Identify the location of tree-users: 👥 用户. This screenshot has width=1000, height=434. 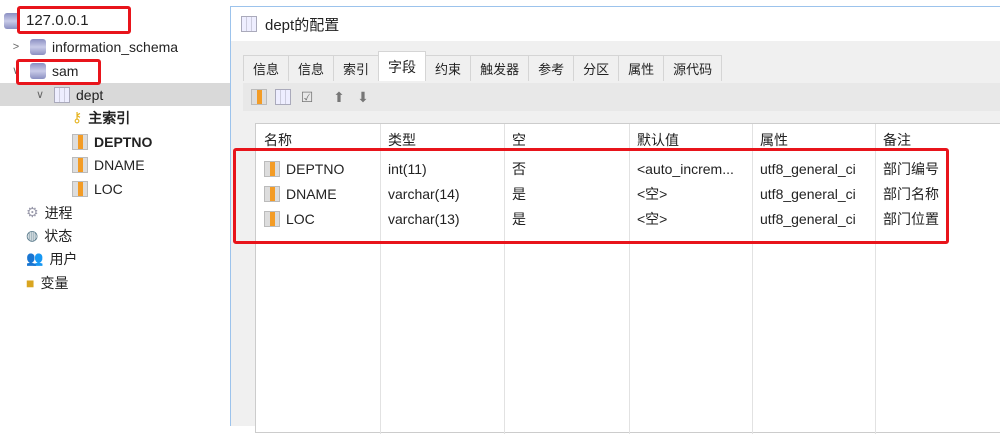
(51, 258).